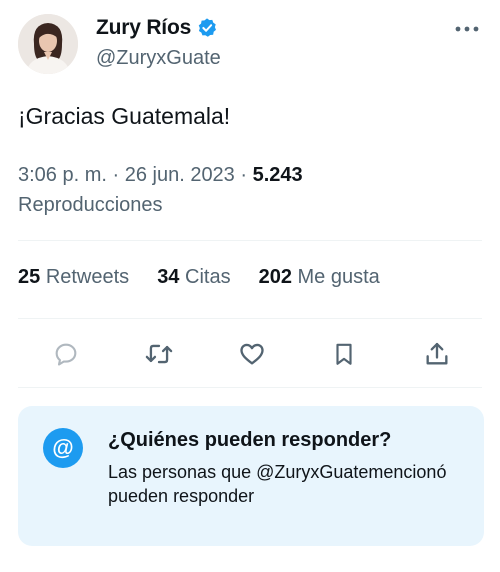 This screenshot has height=572, width=500. I want to click on like-icon, so click(252, 354).